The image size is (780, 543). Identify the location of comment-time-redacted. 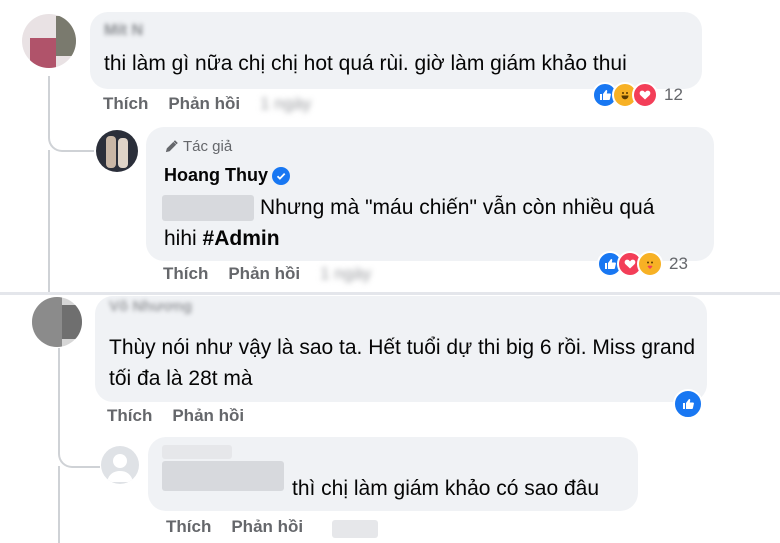
(355, 529).